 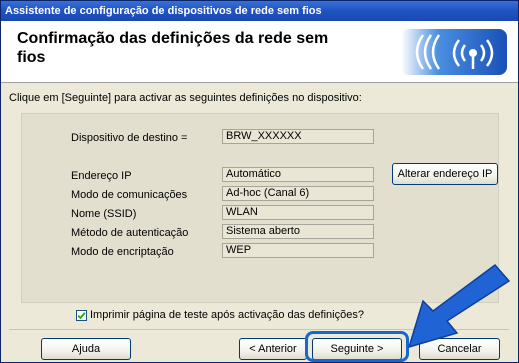 I want to click on arrow-pointer-icon, so click(x=459, y=306).